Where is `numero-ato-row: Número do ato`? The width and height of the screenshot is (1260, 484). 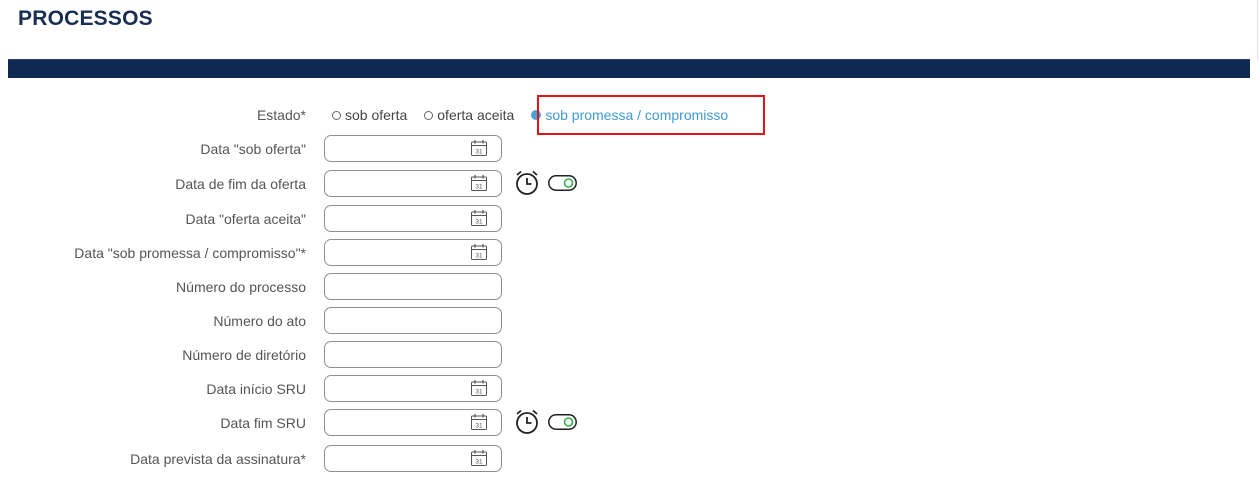 numero-ato-row: Número do ato is located at coordinates (500, 321).